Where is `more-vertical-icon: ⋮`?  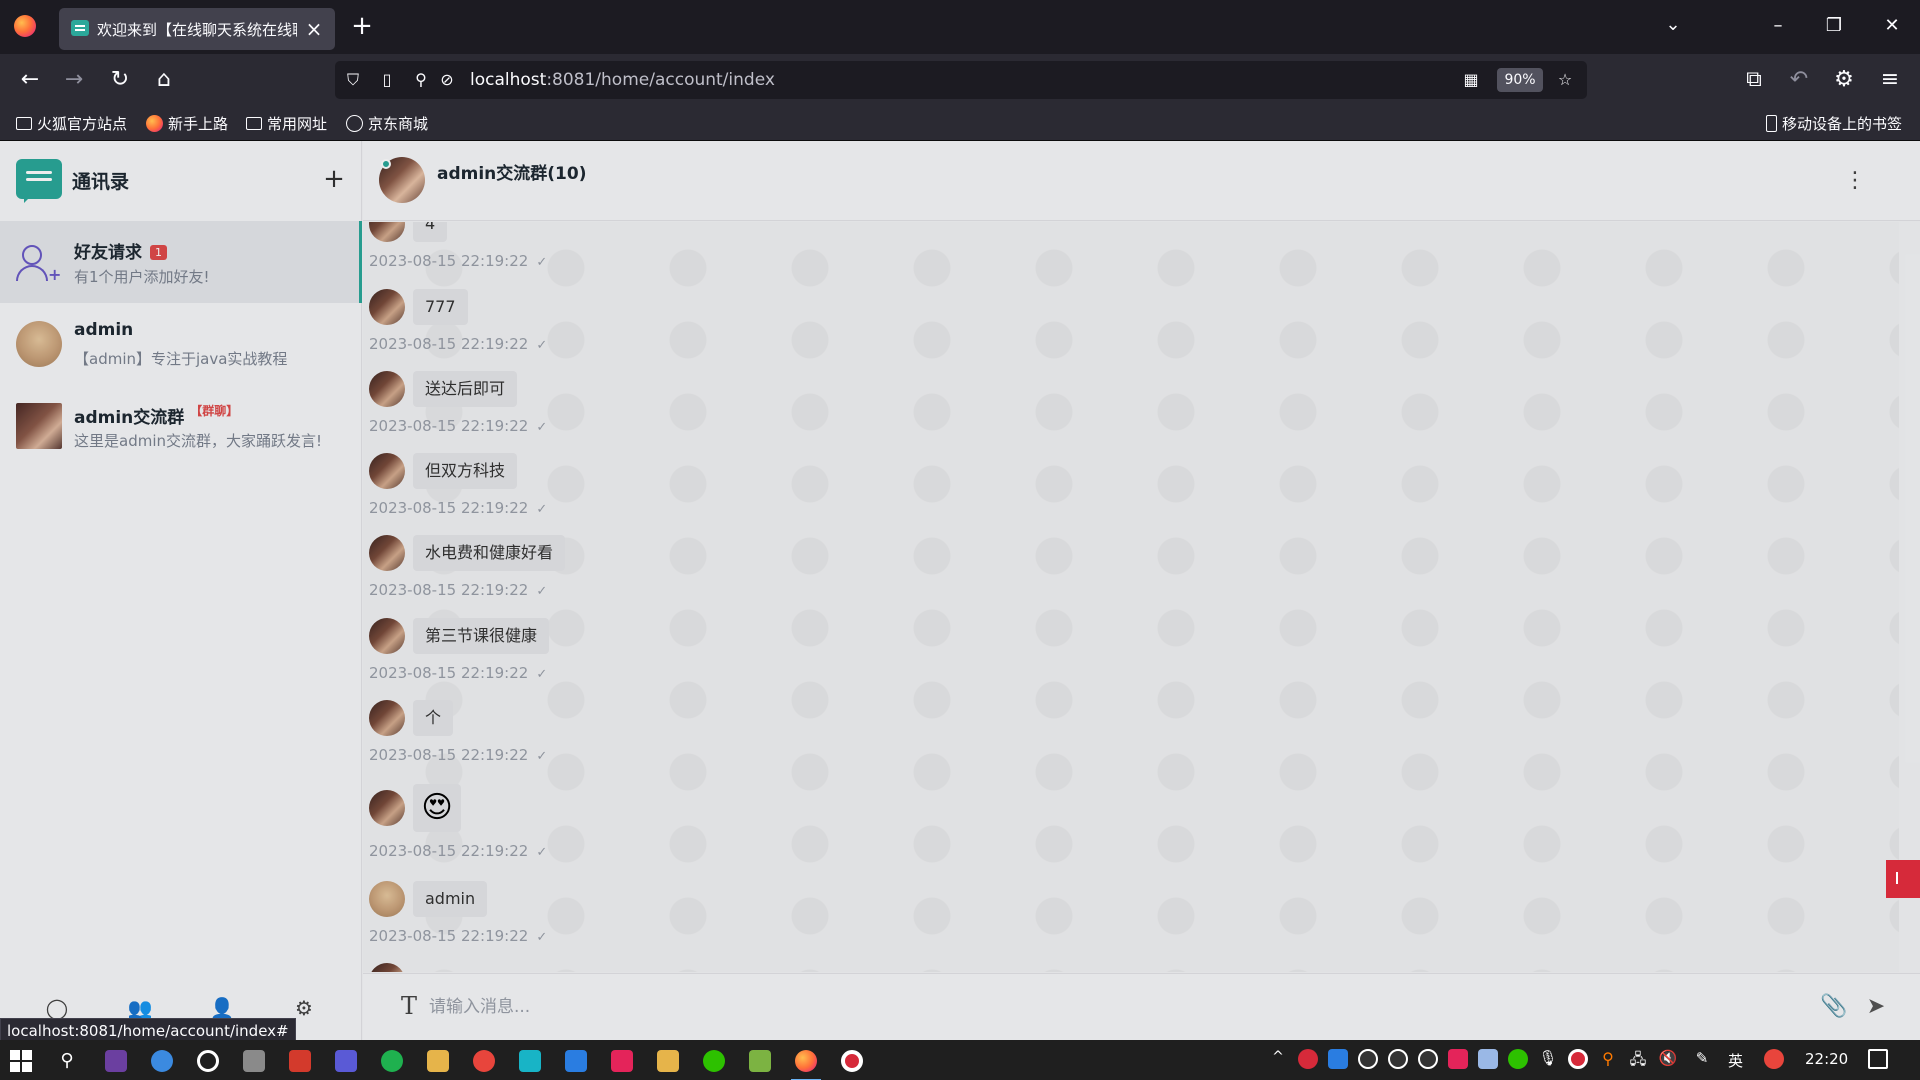 more-vertical-icon: ⋮ is located at coordinates (1855, 181).